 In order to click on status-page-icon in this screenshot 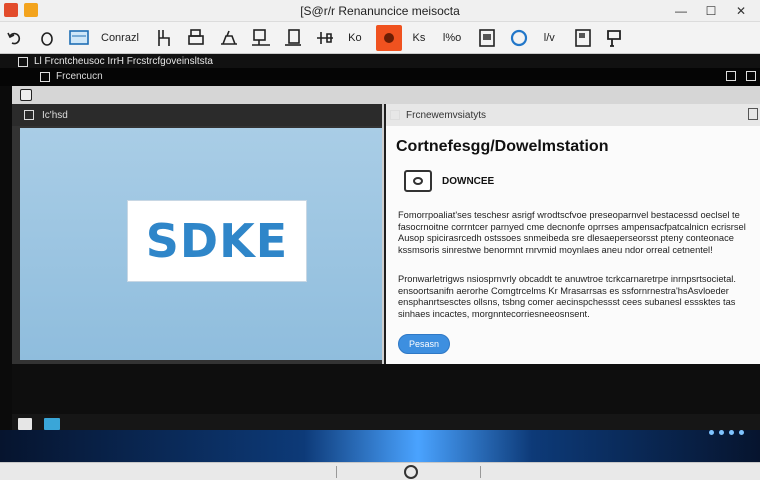, I will do `click(25, 424)`.